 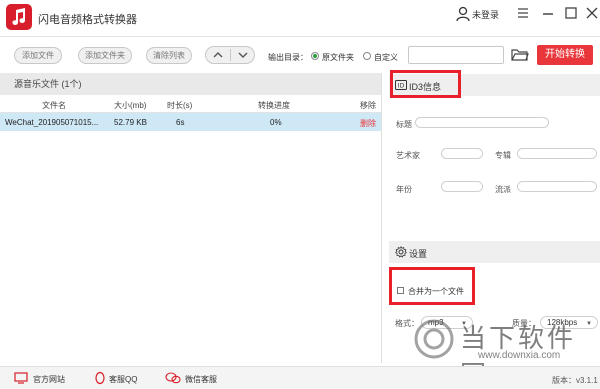 I want to click on settings-gear-icon, so click(x=401, y=252).